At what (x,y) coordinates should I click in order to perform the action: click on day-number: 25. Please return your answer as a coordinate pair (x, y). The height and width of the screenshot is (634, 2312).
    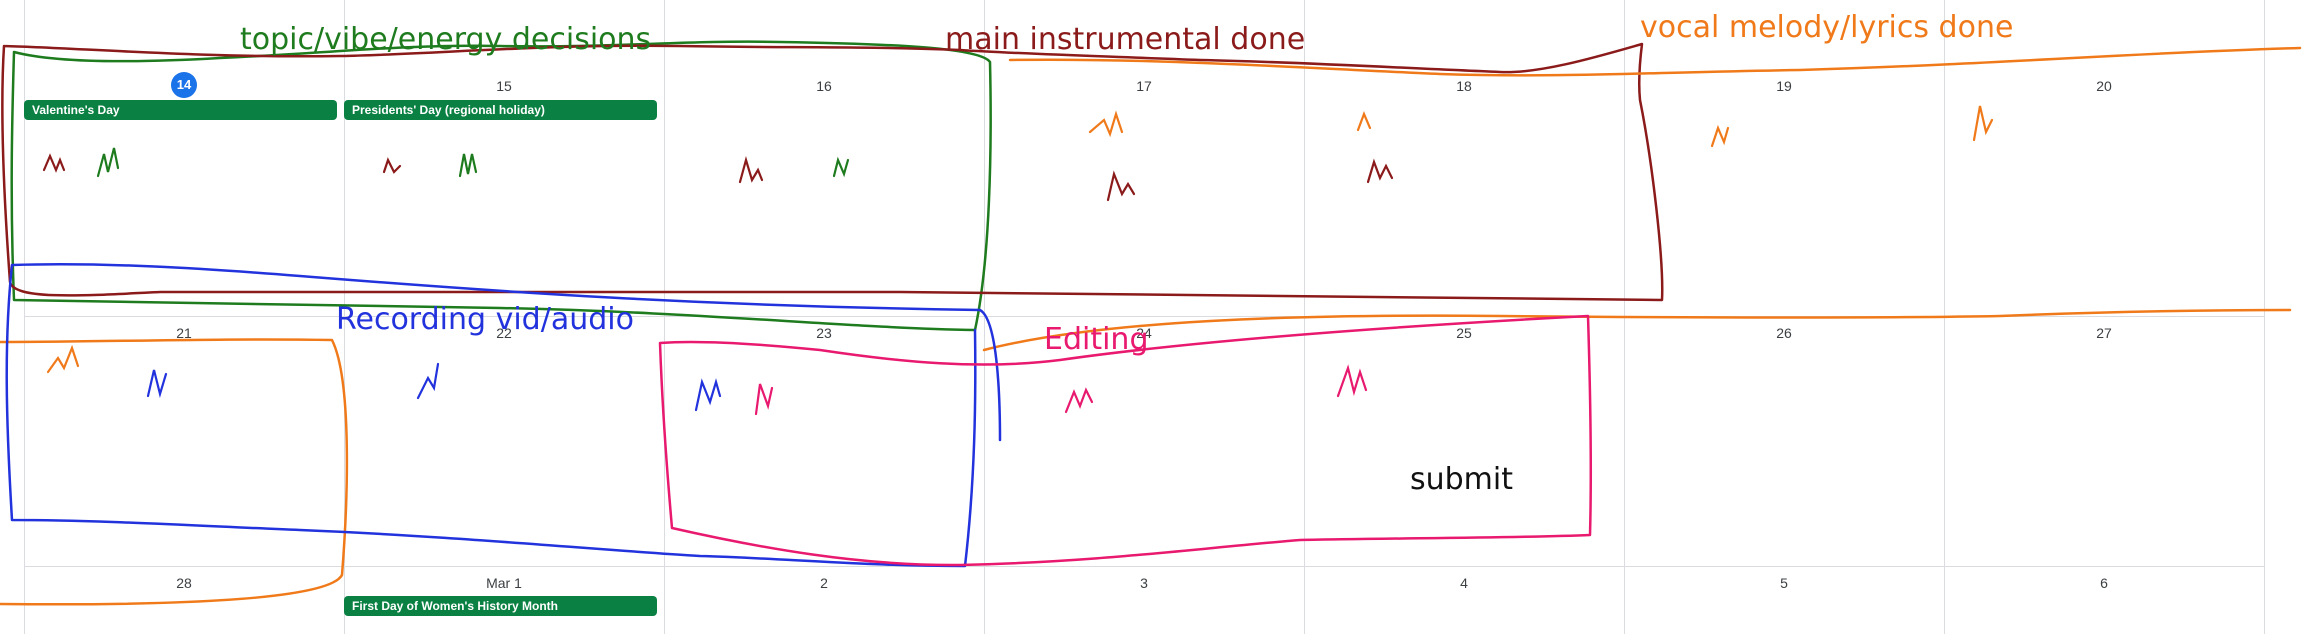
    Looking at the image, I should click on (1464, 333).